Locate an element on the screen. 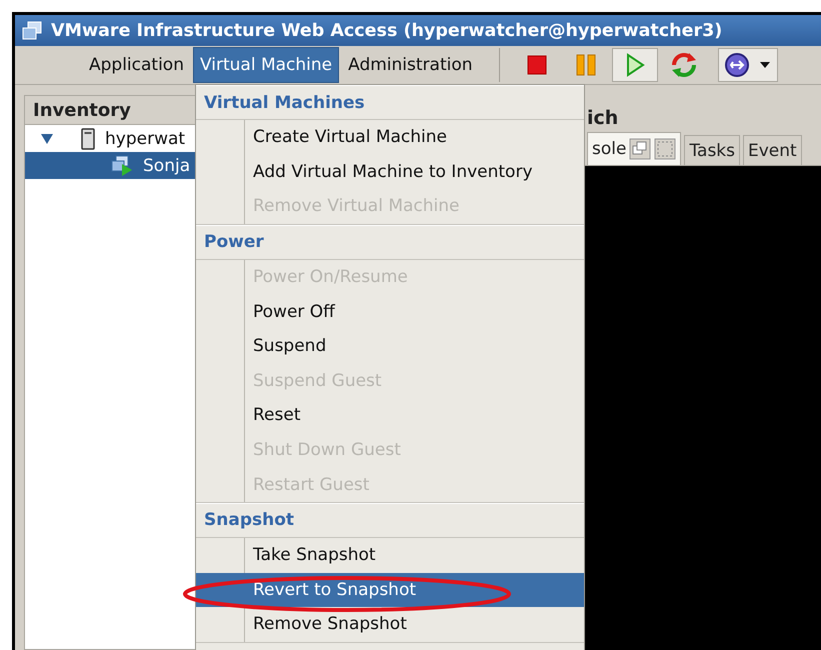  tree-item: hyperwat is located at coordinates (145, 138).